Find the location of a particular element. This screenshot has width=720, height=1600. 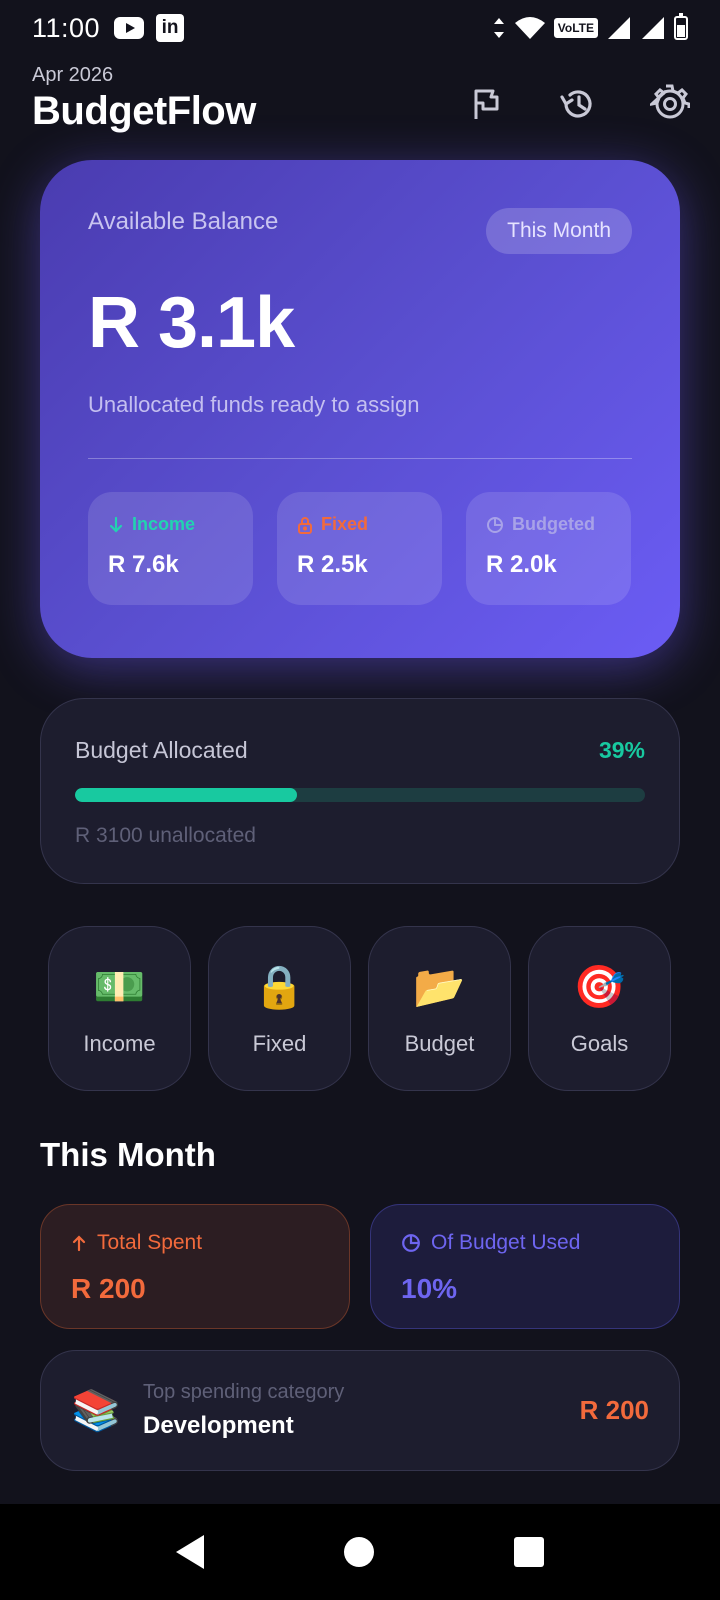

quick-fixed-label: Fixed is located at coordinates (279, 1043).